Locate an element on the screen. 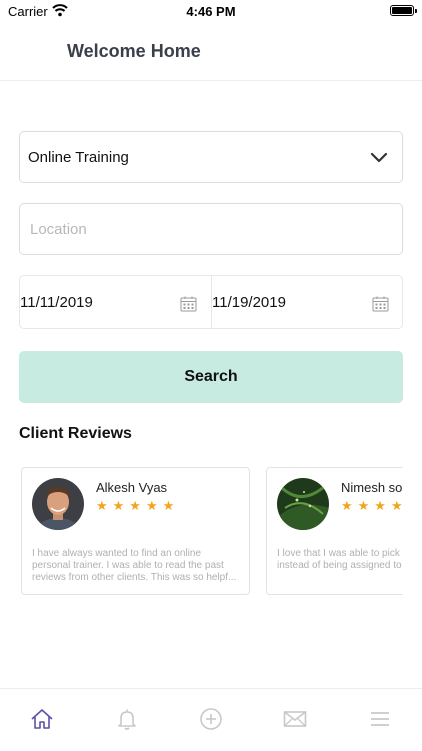 This screenshot has width=422, height=751. category-select-value: Online Training is located at coordinates (78, 157).